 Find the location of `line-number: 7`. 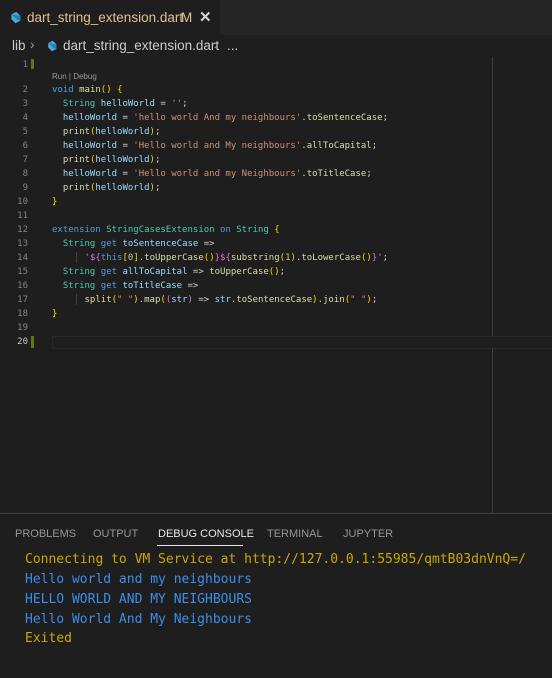

line-number: 7 is located at coordinates (25, 160).